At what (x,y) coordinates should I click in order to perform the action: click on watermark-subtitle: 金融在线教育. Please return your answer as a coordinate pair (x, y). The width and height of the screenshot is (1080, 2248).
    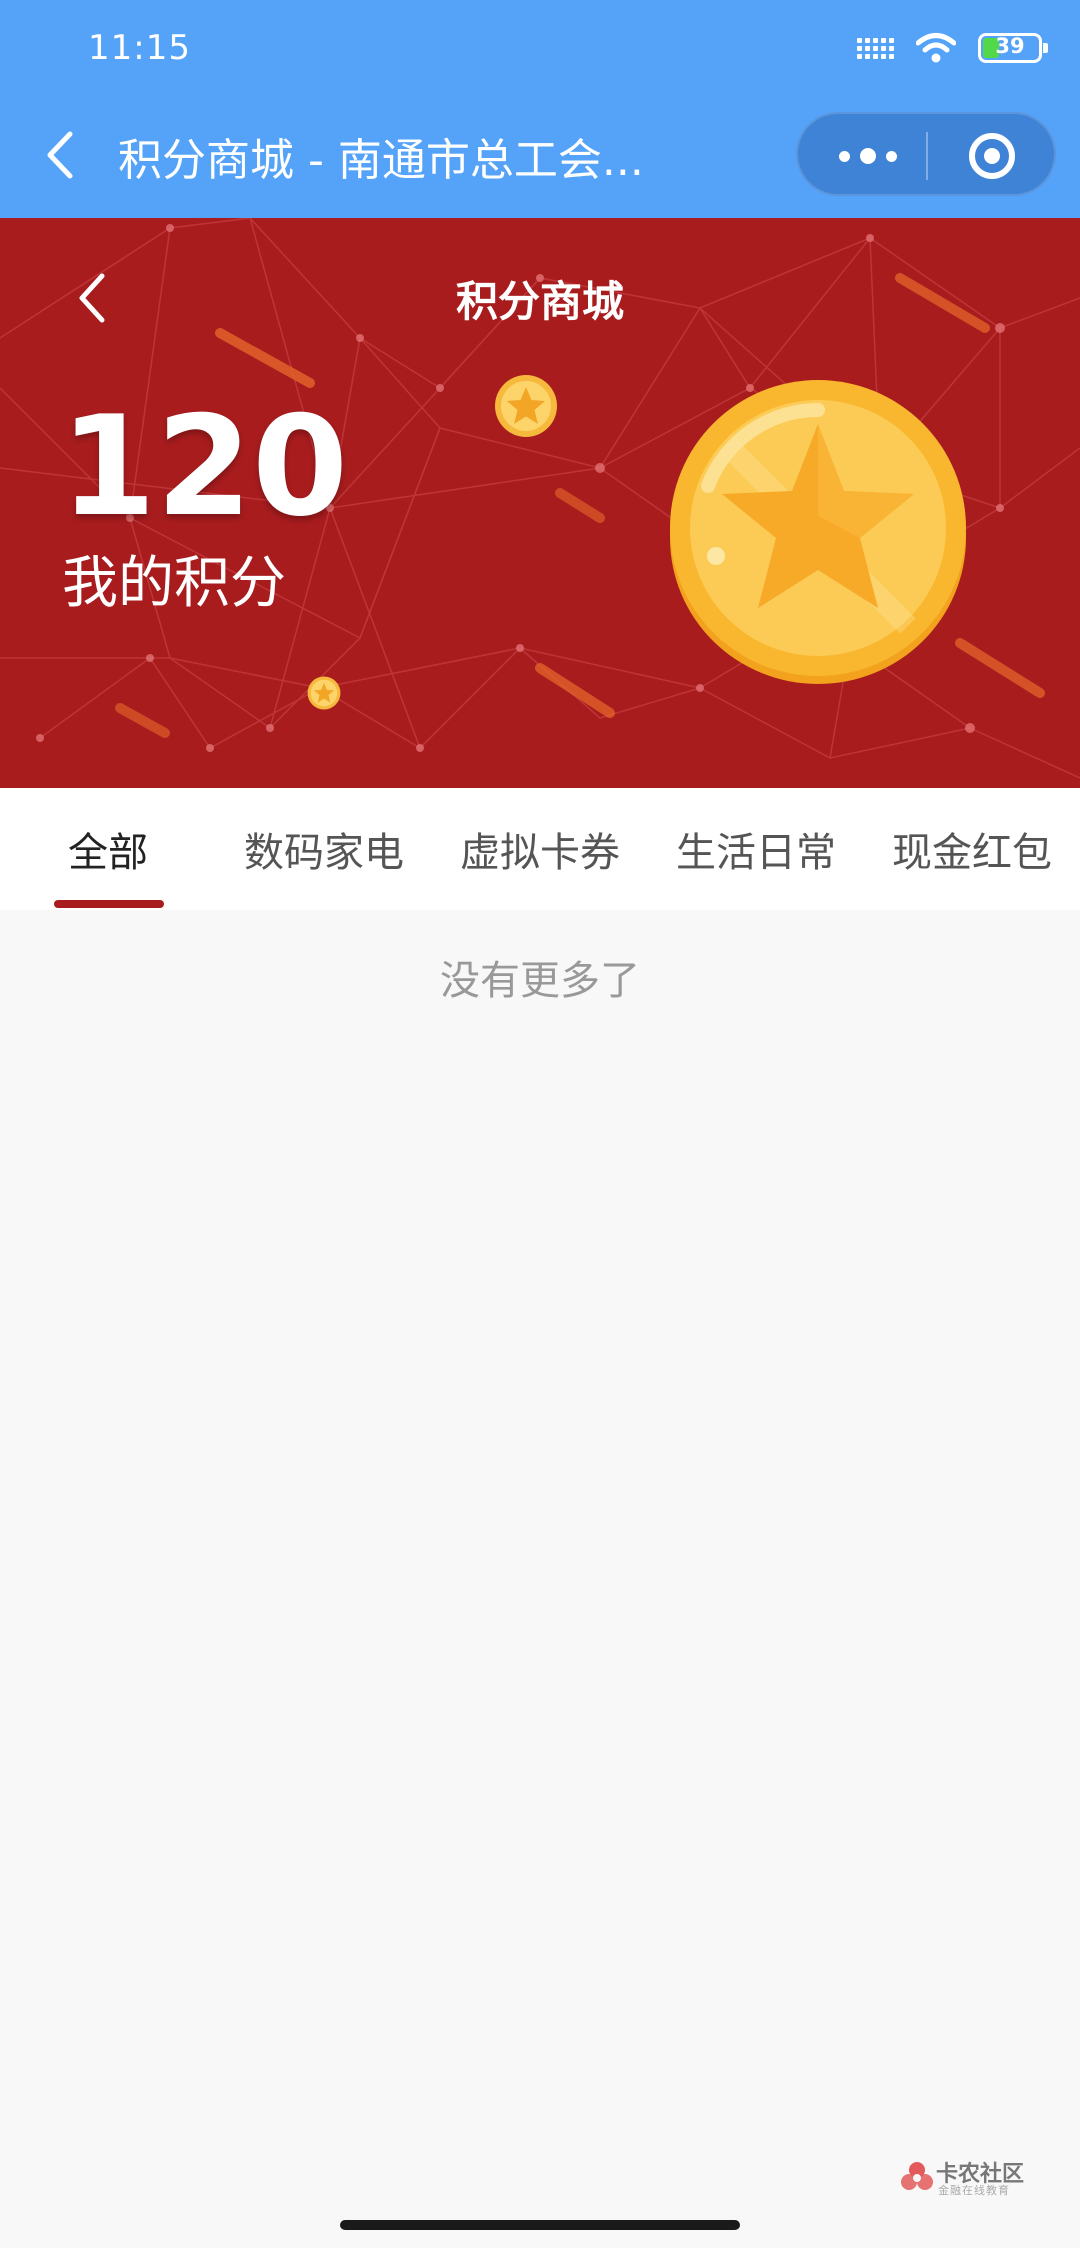
    Looking at the image, I should click on (974, 2190).